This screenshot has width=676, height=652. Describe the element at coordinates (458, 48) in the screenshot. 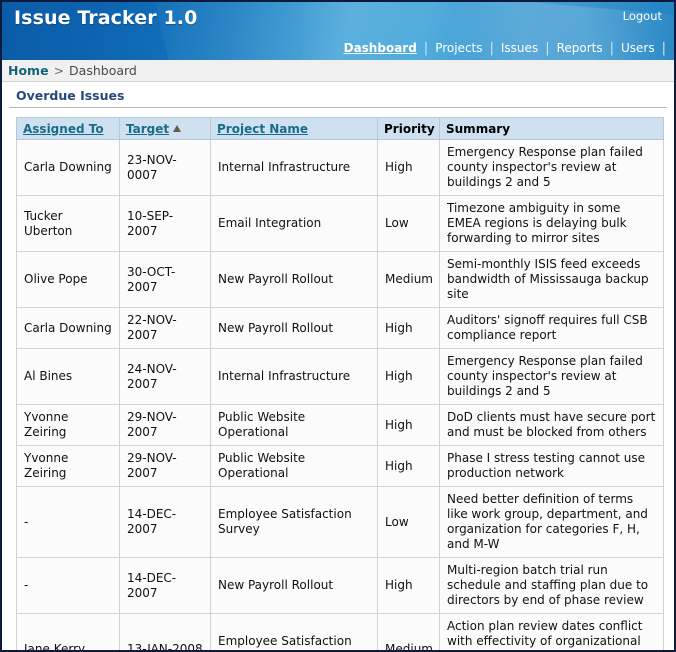

I see `nav-item-projects: Projects` at that location.